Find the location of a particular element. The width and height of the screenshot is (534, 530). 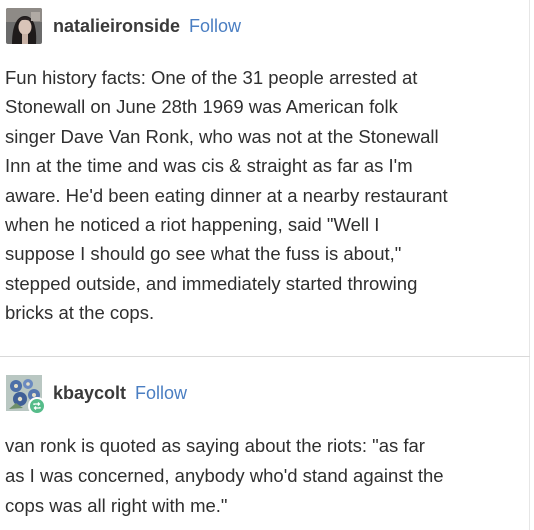

column-edge is located at coordinates (529, 265).